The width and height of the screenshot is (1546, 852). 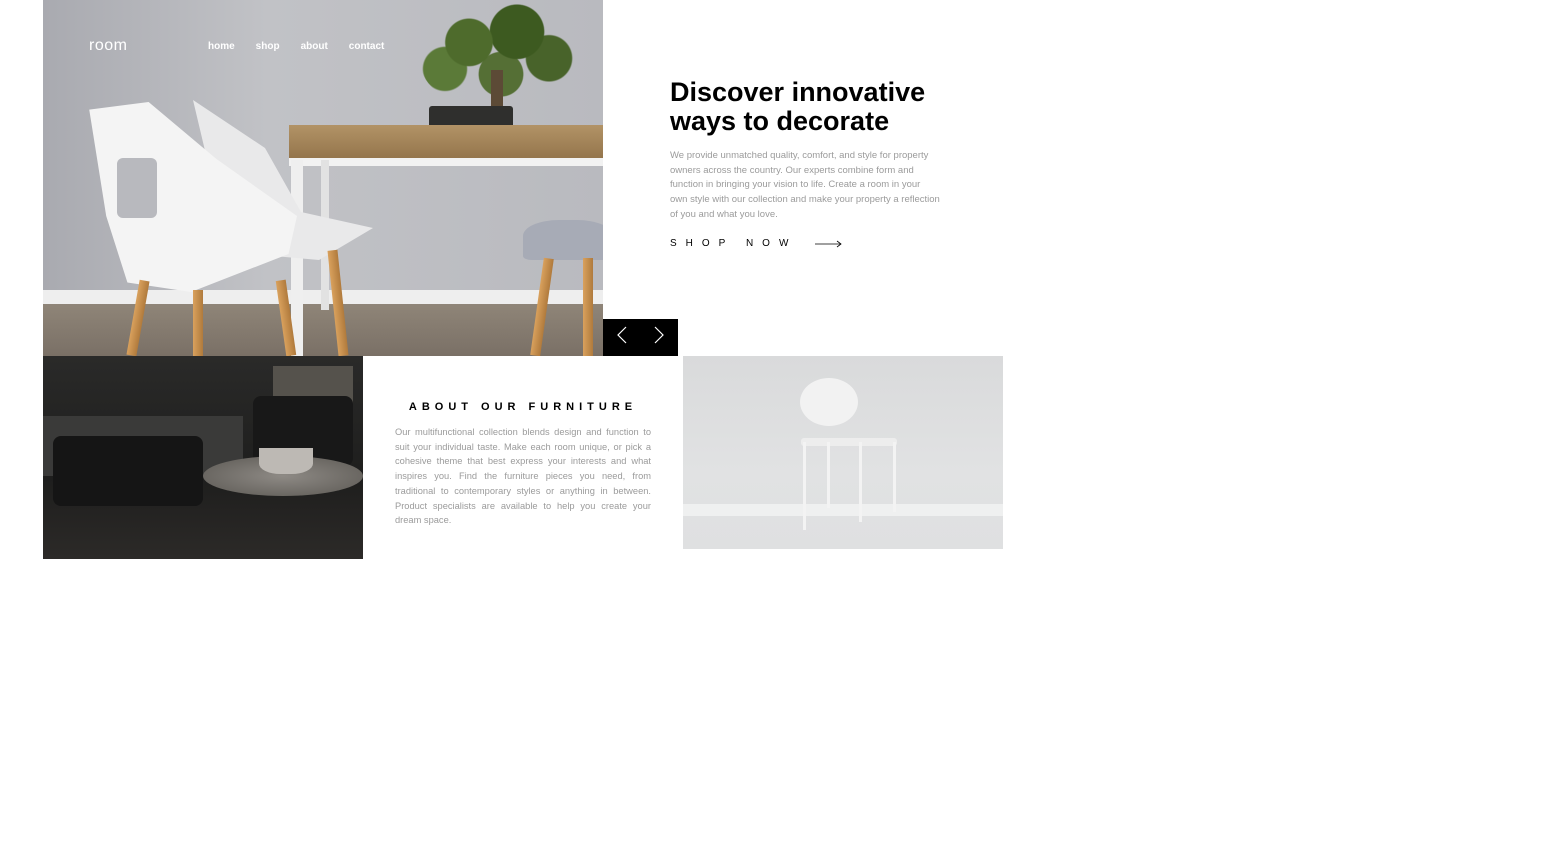 I want to click on armchair, so click(x=128, y=471).